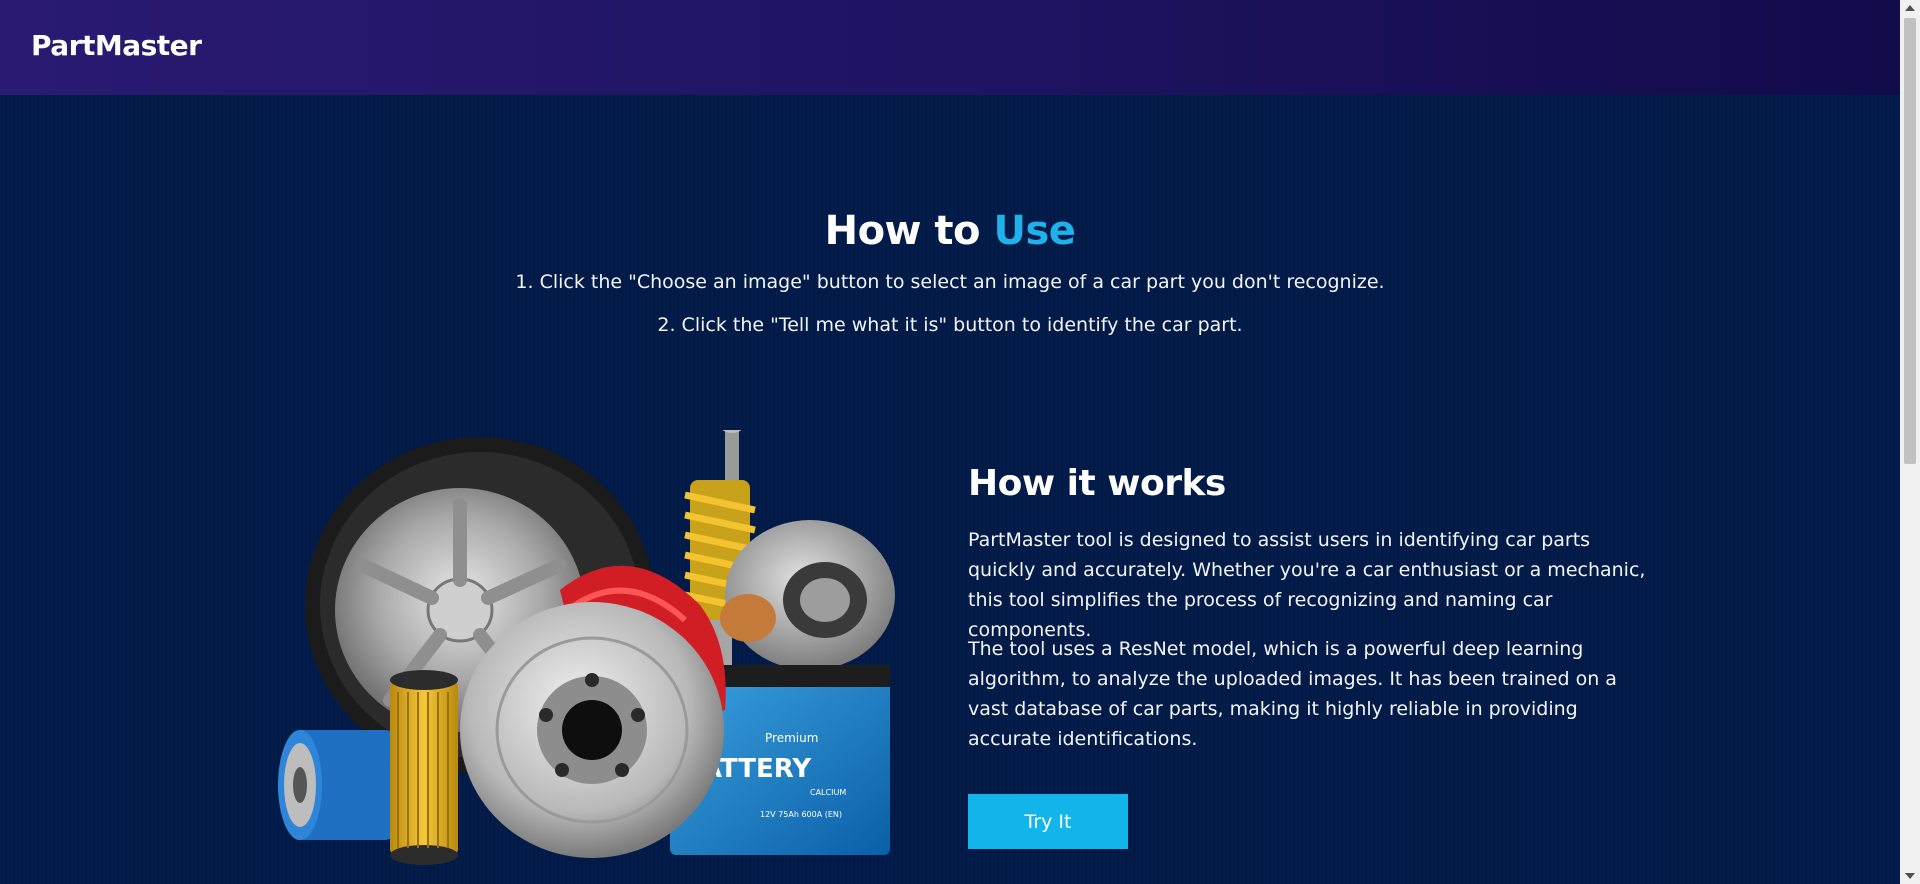 The width and height of the screenshot is (1920, 884). What do you see at coordinates (801, 814) in the screenshot?
I see `battery-spec: 12V 75Ah 600A (EN)` at bounding box center [801, 814].